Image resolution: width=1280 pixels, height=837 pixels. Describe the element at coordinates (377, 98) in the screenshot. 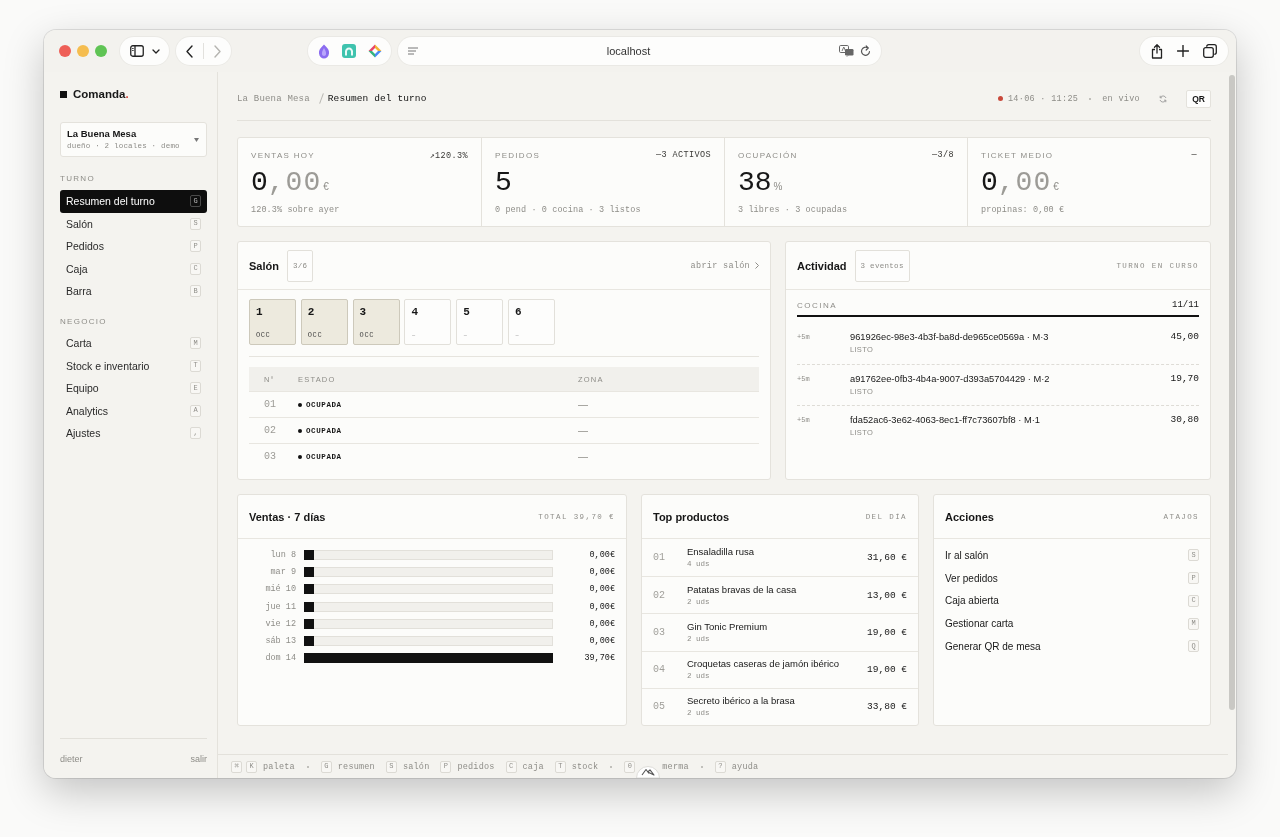

I see `breadcrumb-current: Resumen del turno` at that location.